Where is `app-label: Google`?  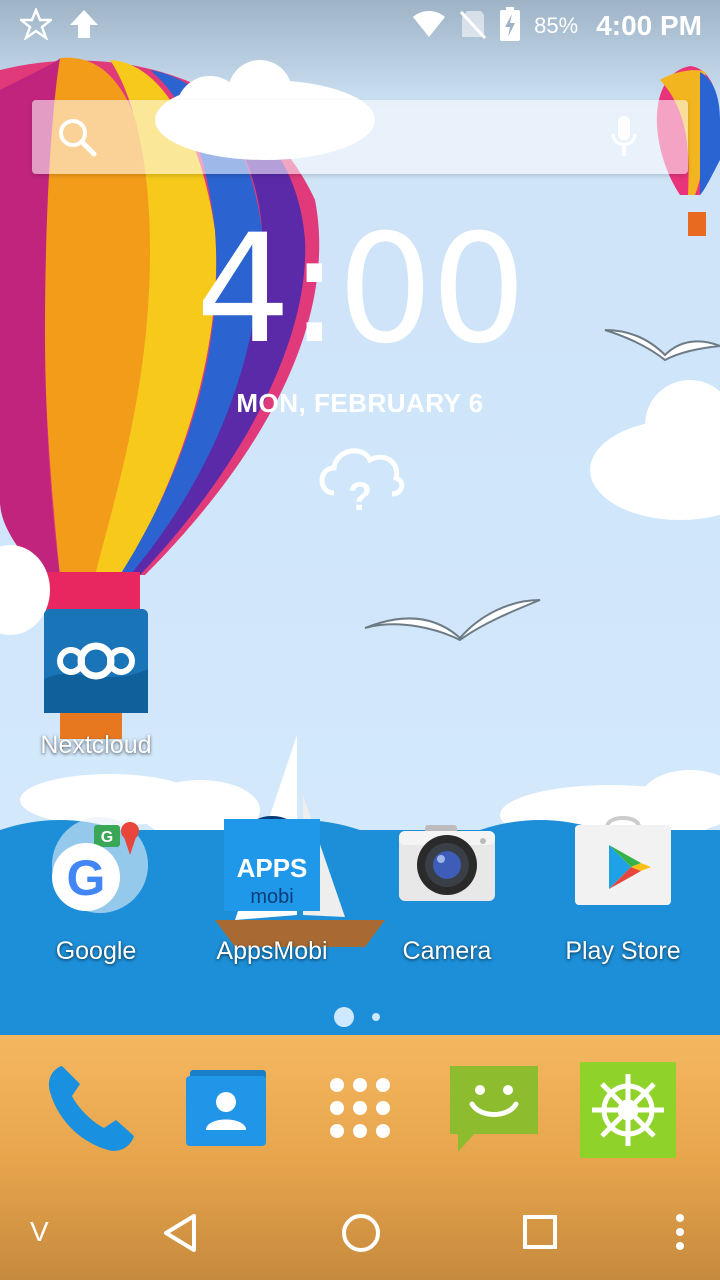 app-label: Google is located at coordinates (96, 951).